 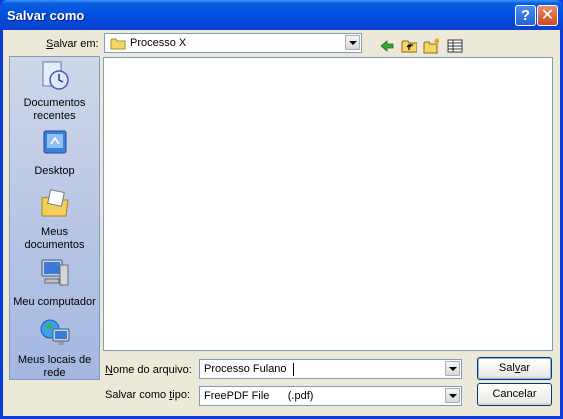 I want to click on my-documents-icon, so click(x=55, y=203).